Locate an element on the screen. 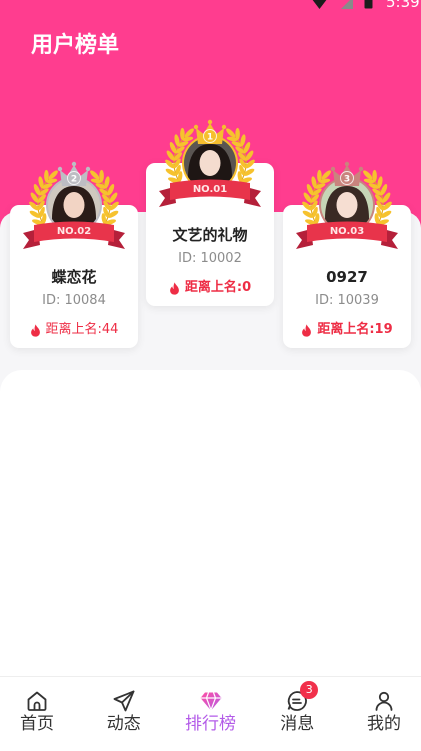 The width and height of the screenshot is (421, 751). tab-profile: 我的 is located at coordinates (384, 714).